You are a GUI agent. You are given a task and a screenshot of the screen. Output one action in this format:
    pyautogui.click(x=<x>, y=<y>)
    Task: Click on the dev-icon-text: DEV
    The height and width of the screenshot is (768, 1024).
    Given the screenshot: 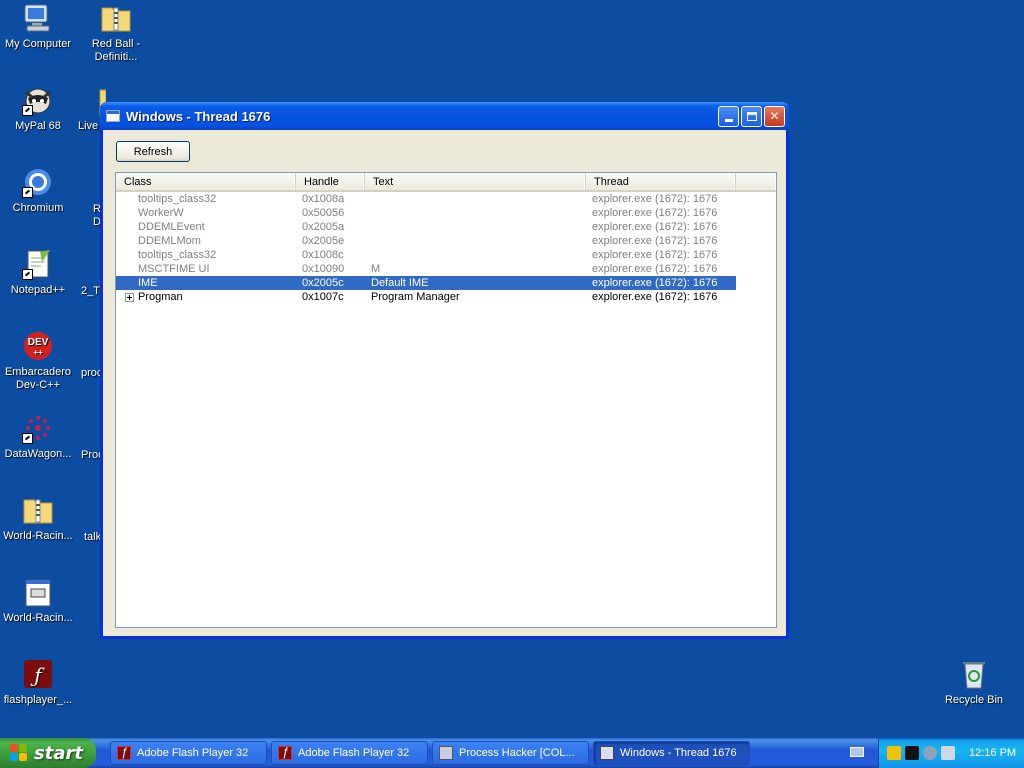 What is the action you would take?
    pyautogui.click(x=38, y=342)
    